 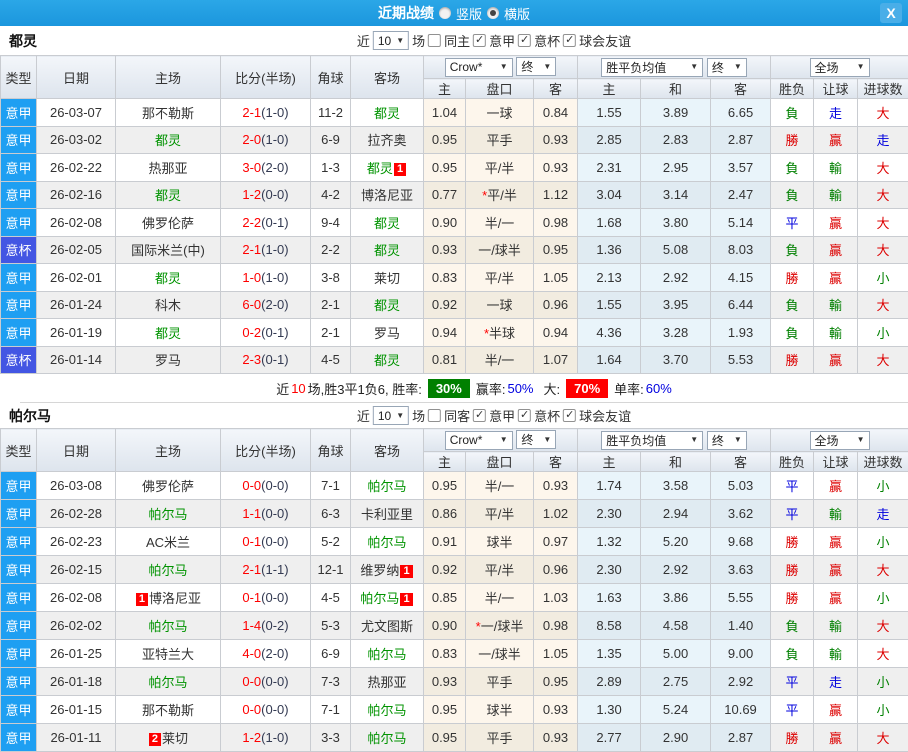 What do you see at coordinates (741, 333) in the screenshot?
I see `avg-away: 1.93` at bounding box center [741, 333].